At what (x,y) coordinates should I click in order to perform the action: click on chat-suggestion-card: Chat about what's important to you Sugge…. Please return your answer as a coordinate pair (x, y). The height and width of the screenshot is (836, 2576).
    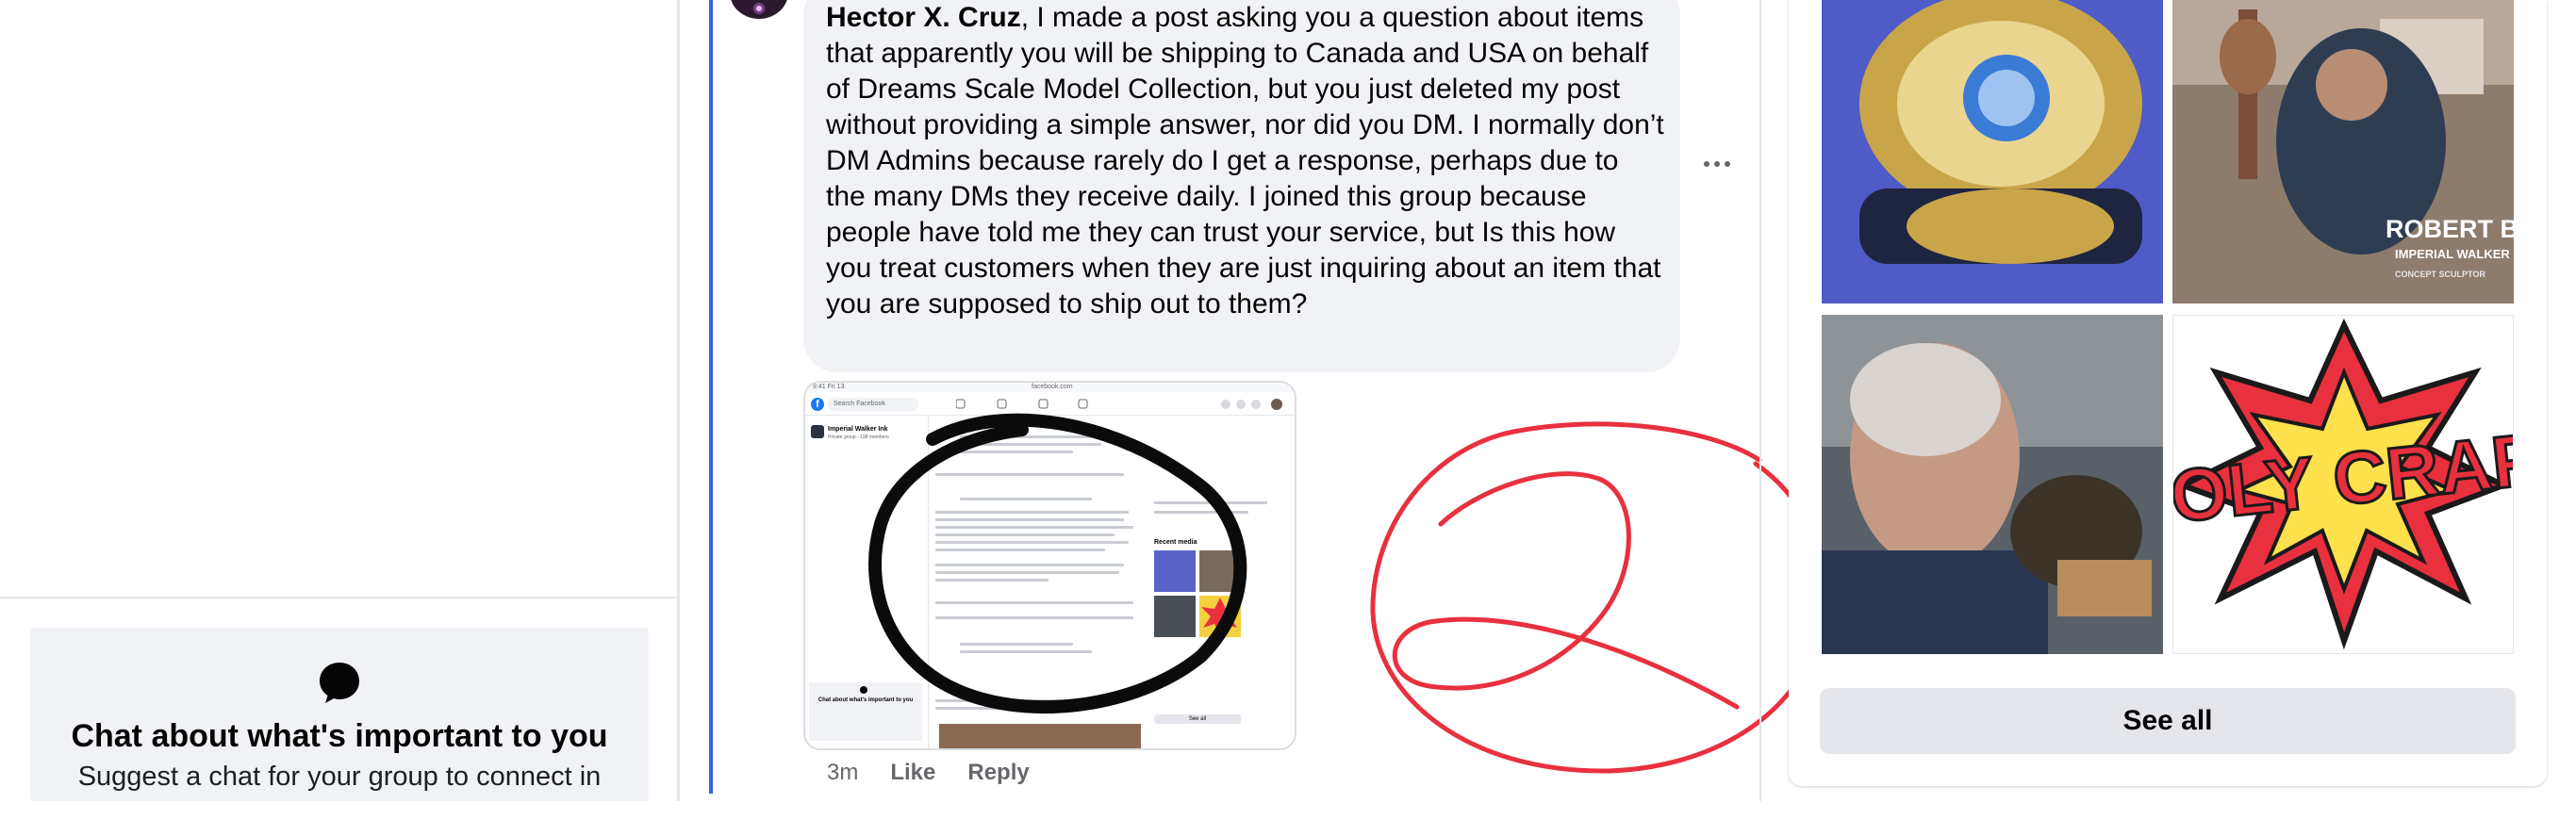
    Looking at the image, I should click on (339, 714).